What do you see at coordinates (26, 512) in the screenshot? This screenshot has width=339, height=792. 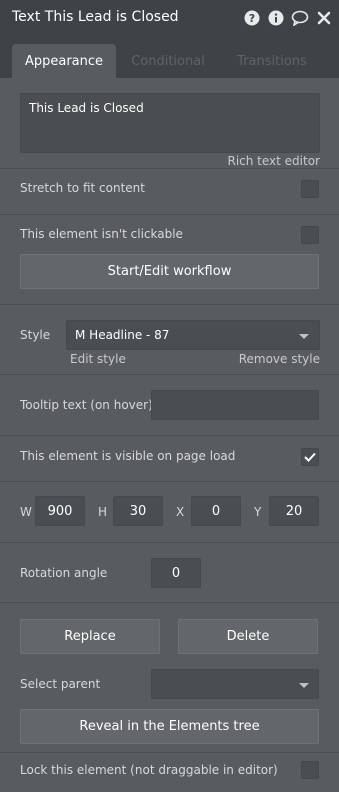 I see `width-label: W` at bounding box center [26, 512].